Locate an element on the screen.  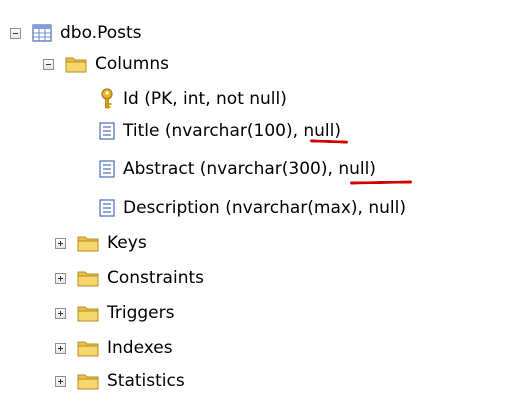
tree-node-table: dbo.Posts is located at coordinates (76, 33).